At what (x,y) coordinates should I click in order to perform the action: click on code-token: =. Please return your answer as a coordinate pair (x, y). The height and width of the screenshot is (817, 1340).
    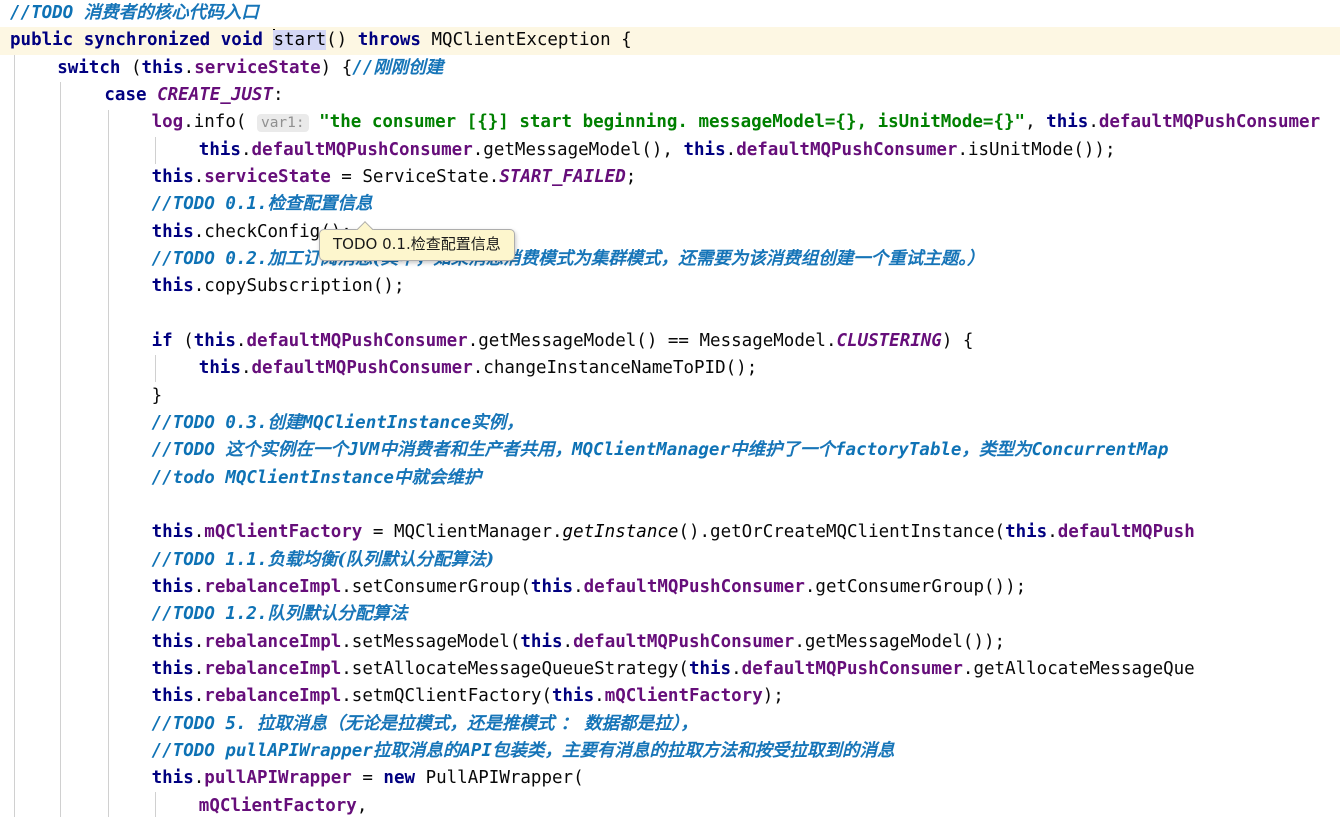
    Looking at the image, I should click on (367, 778).